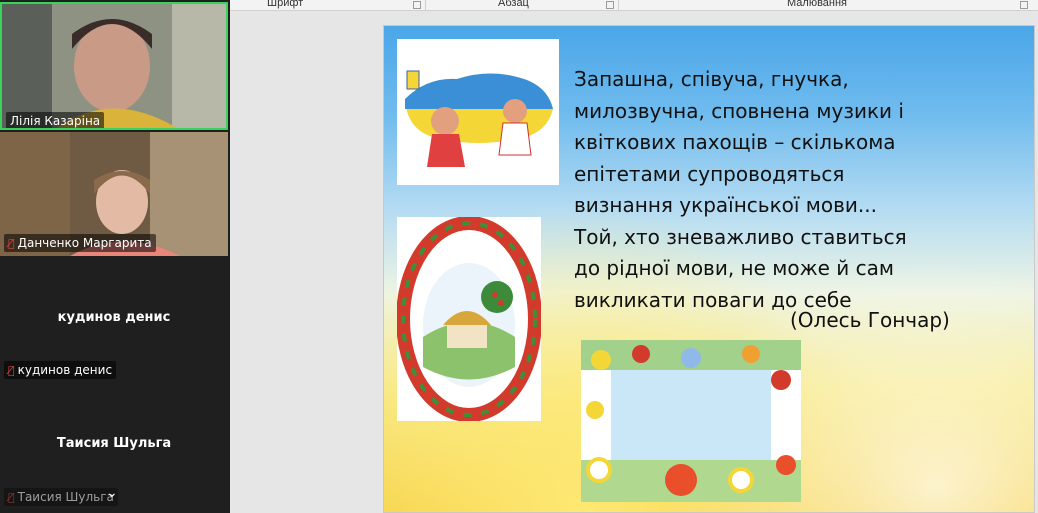  I want to click on floral-wreath-image, so click(469, 319).